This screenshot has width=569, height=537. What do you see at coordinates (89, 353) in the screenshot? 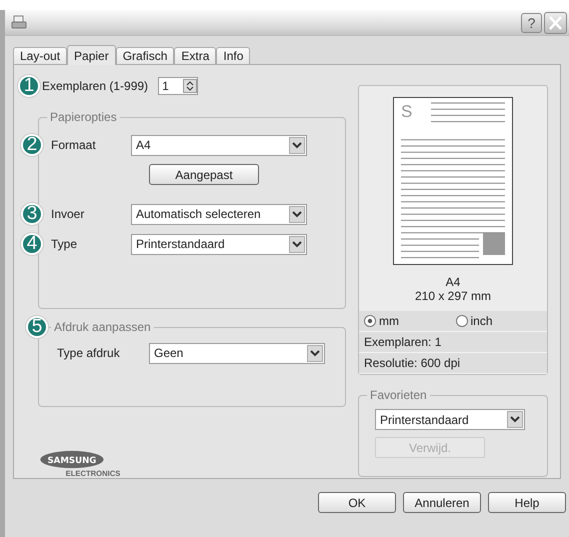
I see `field-label: Type afdruk` at bounding box center [89, 353].